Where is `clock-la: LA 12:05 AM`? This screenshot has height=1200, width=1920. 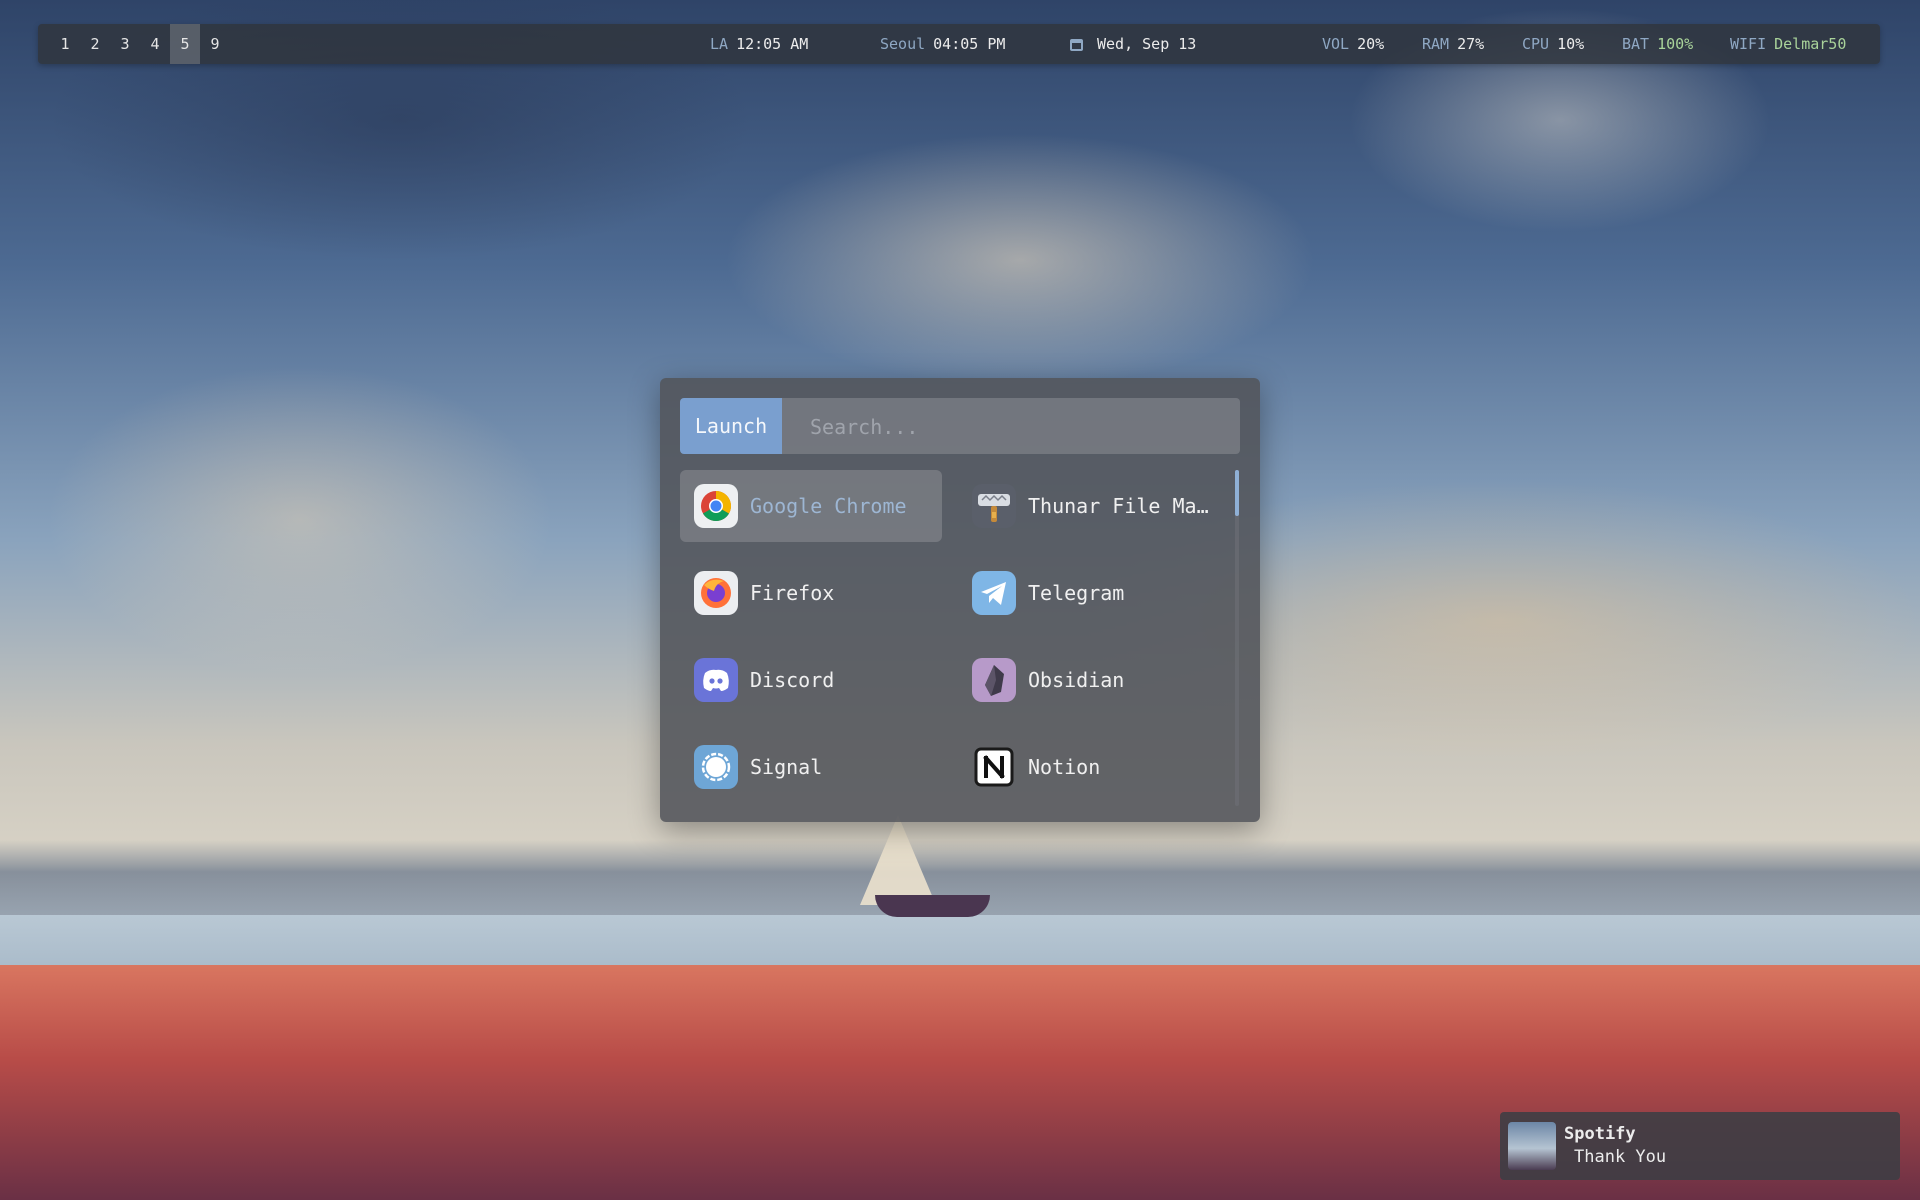
clock-la: LA 12:05 AM is located at coordinates (759, 44).